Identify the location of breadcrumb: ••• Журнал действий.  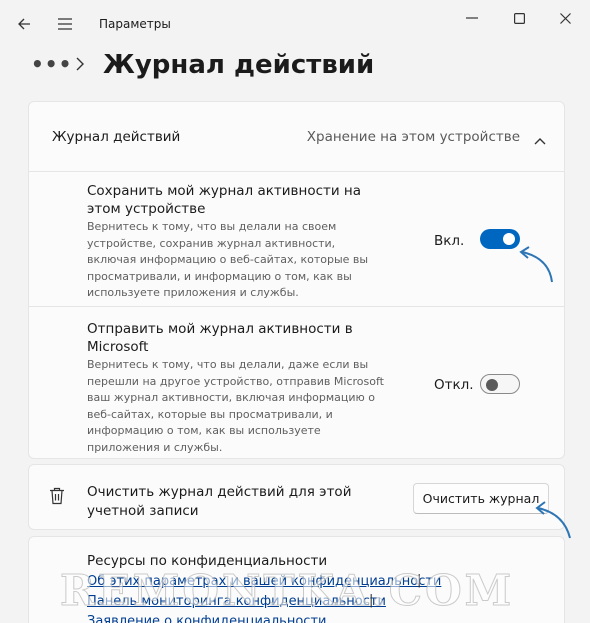
(301, 68).